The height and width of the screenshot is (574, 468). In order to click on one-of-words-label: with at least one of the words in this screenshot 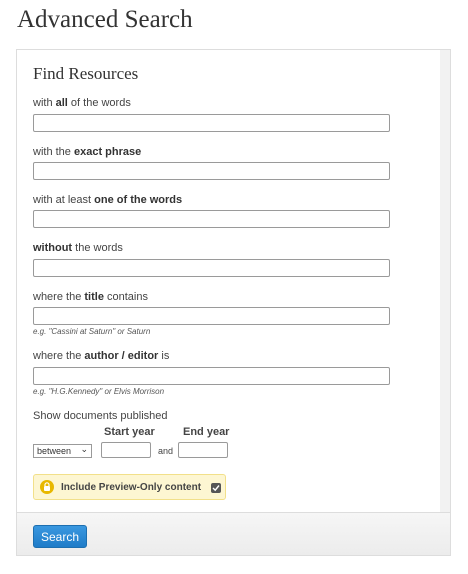, I will do `click(108, 200)`.